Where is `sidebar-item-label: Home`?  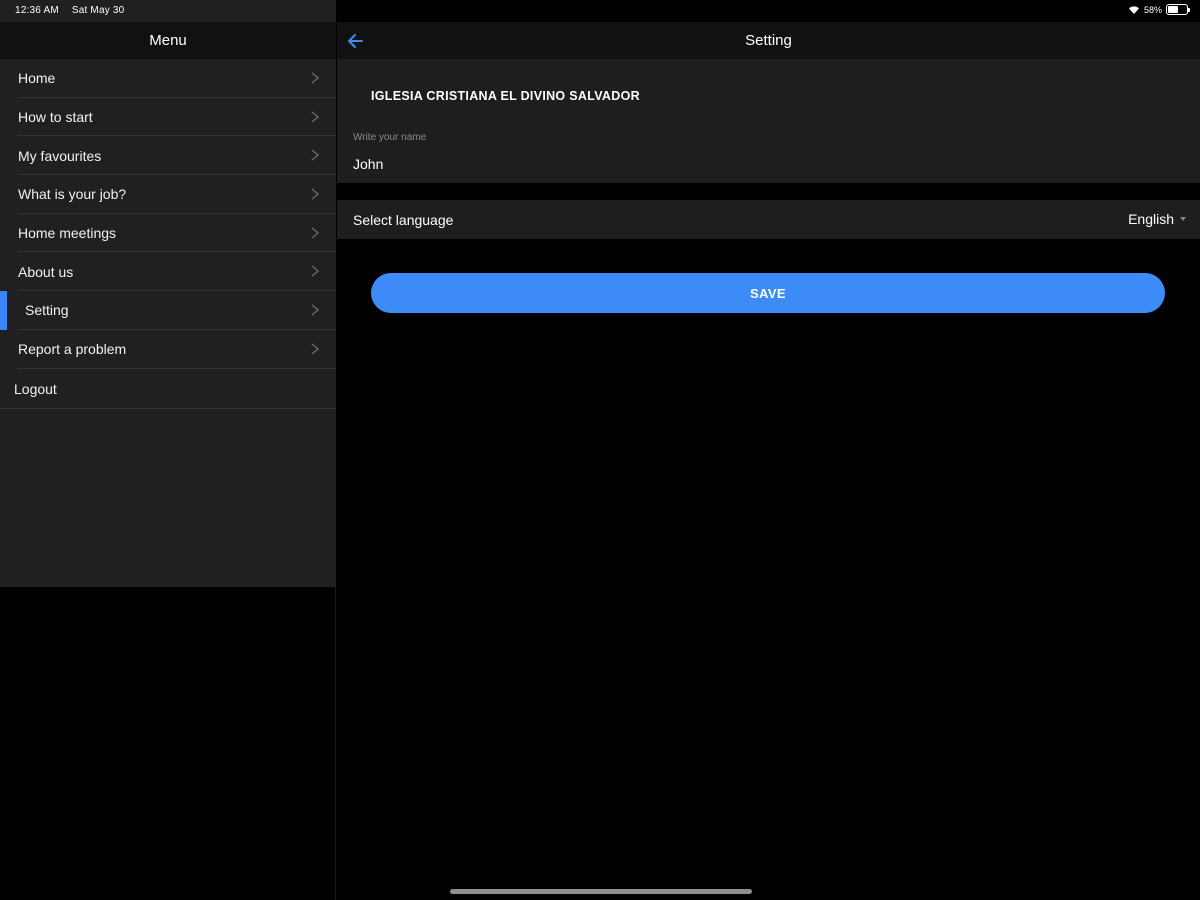
sidebar-item-label: Home is located at coordinates (37, 78).